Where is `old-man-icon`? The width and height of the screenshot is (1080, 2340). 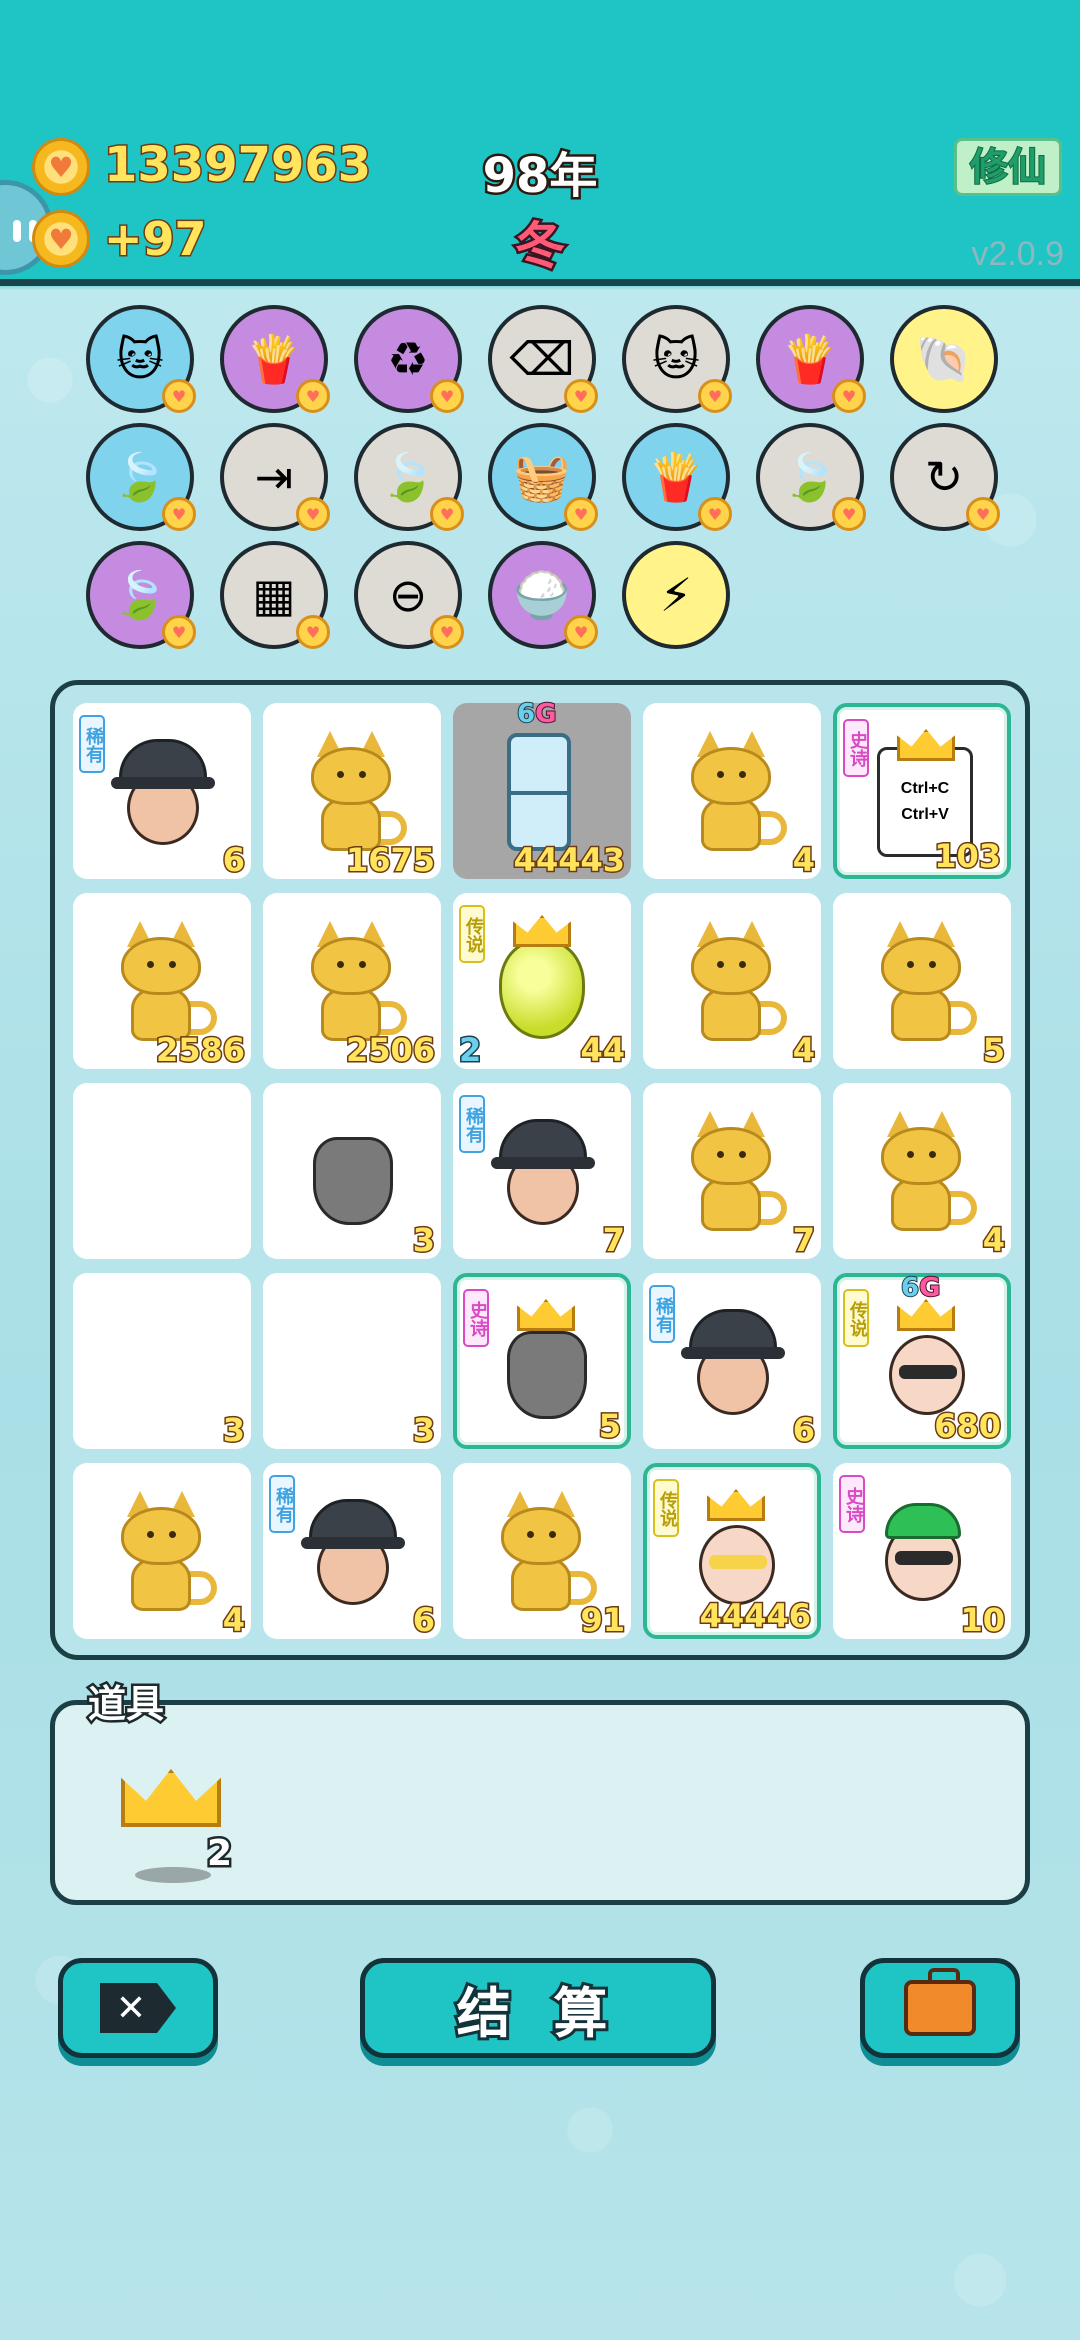
old-man-icon is located at coordinates (737, 1557).